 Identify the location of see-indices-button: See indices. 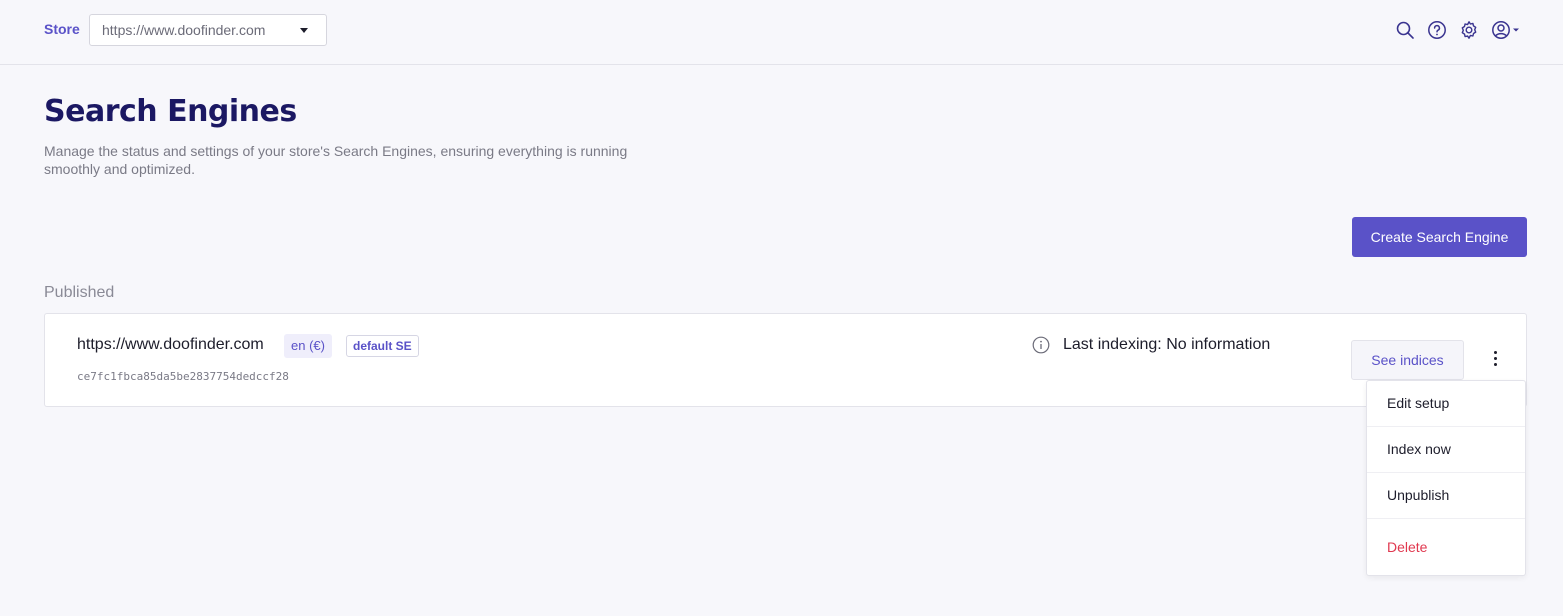
(1407, 360).